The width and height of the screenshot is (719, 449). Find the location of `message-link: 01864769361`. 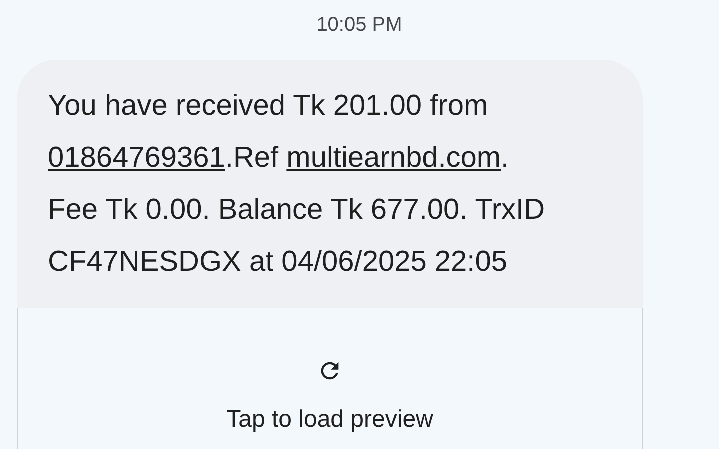

message-link: 01864769361 is located at coordinates (137, 158).